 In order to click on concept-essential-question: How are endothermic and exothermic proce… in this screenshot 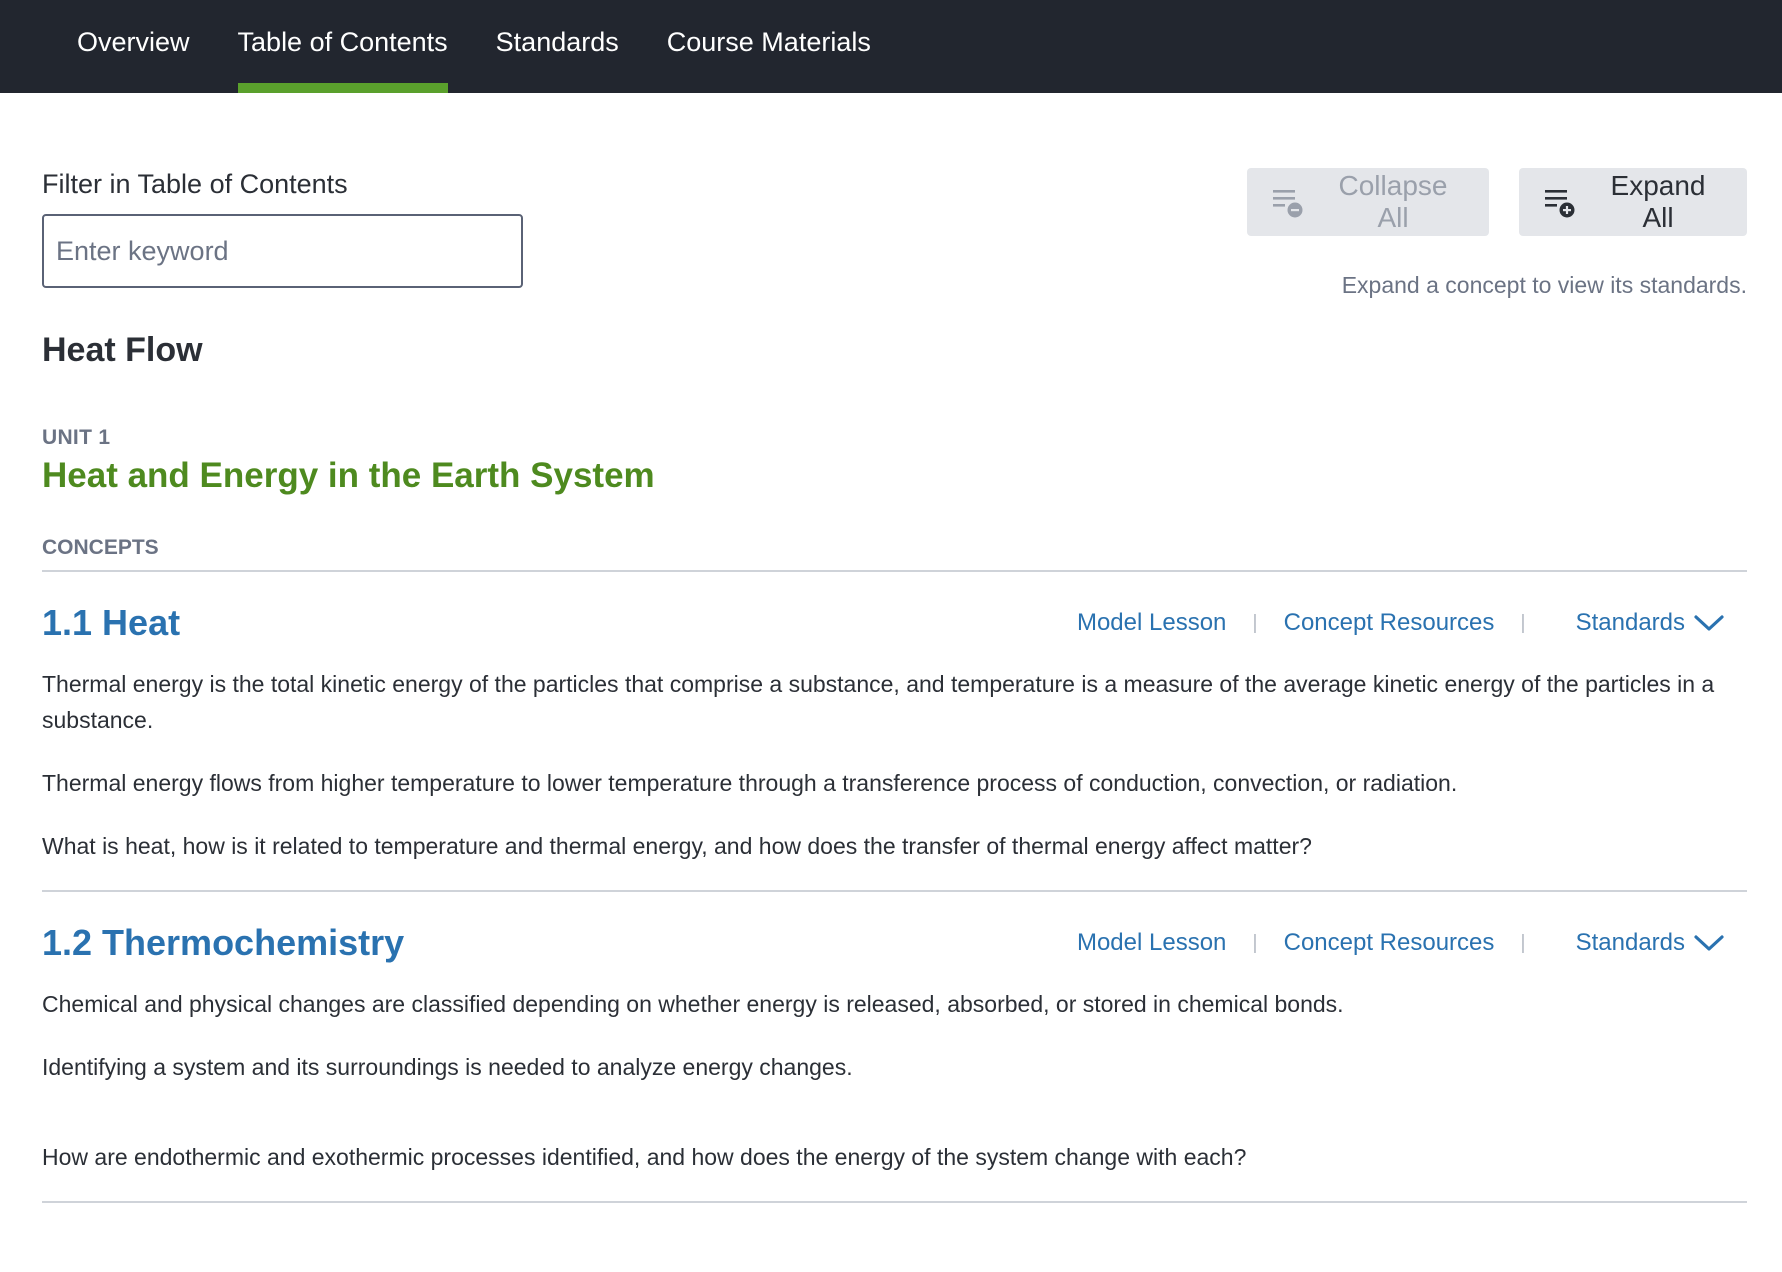, I will do `click(644, 1157)`.